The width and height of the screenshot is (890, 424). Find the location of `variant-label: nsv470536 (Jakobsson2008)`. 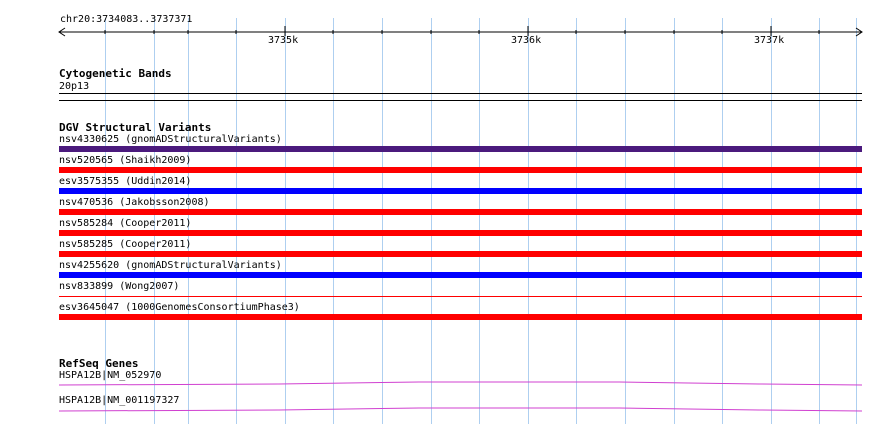

variant-label: nsv470536 (Jakobsson2008) is located at coordinates (134, 202).